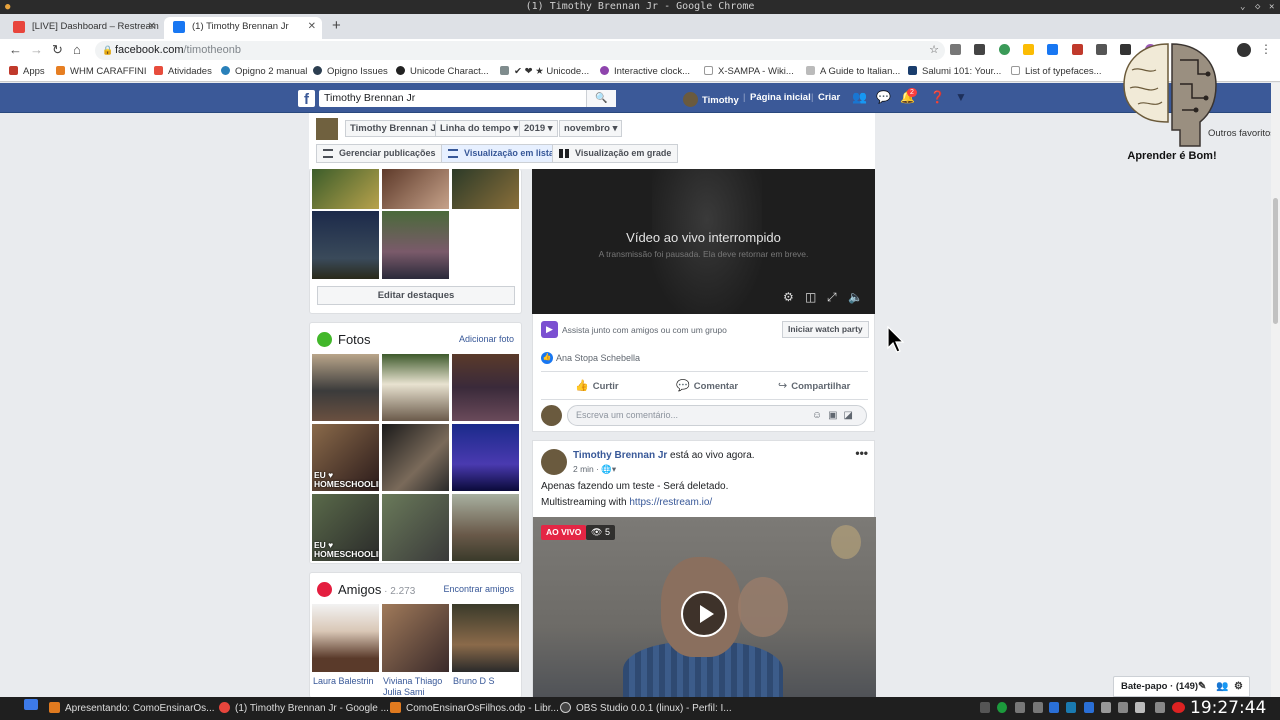 Image resolution: width=1280 pixels, height=720 pixels. What do you see at coordinates (379, 153) in the screenshot?
I see `manage-posts-button: Gerenciar publicações` at bounding box center [379, 153].